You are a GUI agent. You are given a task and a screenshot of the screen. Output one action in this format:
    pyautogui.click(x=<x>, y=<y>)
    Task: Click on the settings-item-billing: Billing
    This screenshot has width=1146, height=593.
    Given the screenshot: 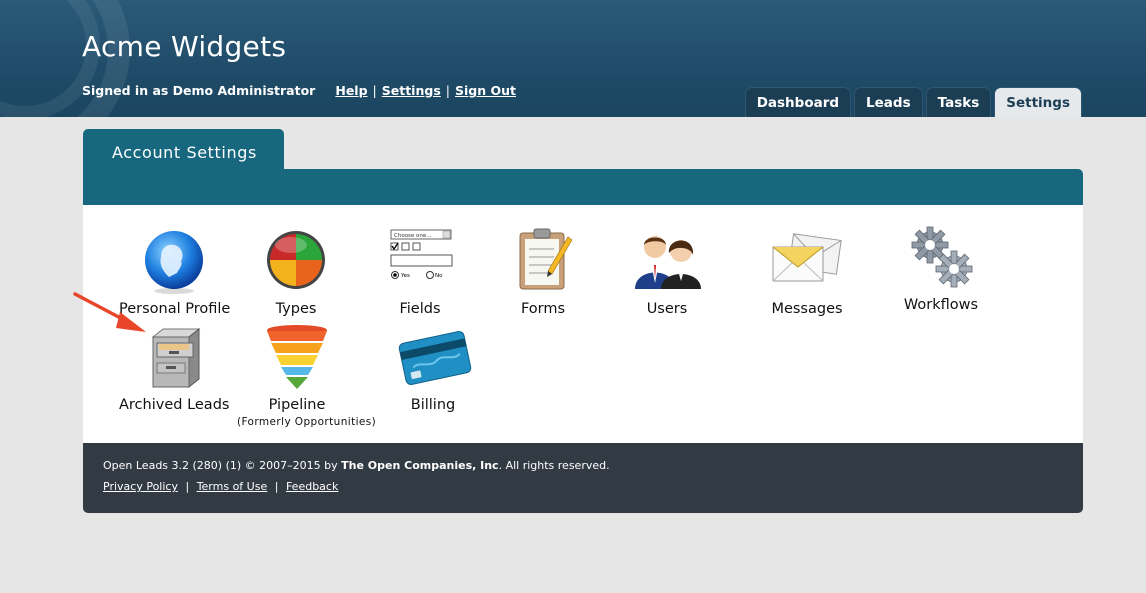 What is the action you would take?
    pyautogui.click(x=433, y=368)
    